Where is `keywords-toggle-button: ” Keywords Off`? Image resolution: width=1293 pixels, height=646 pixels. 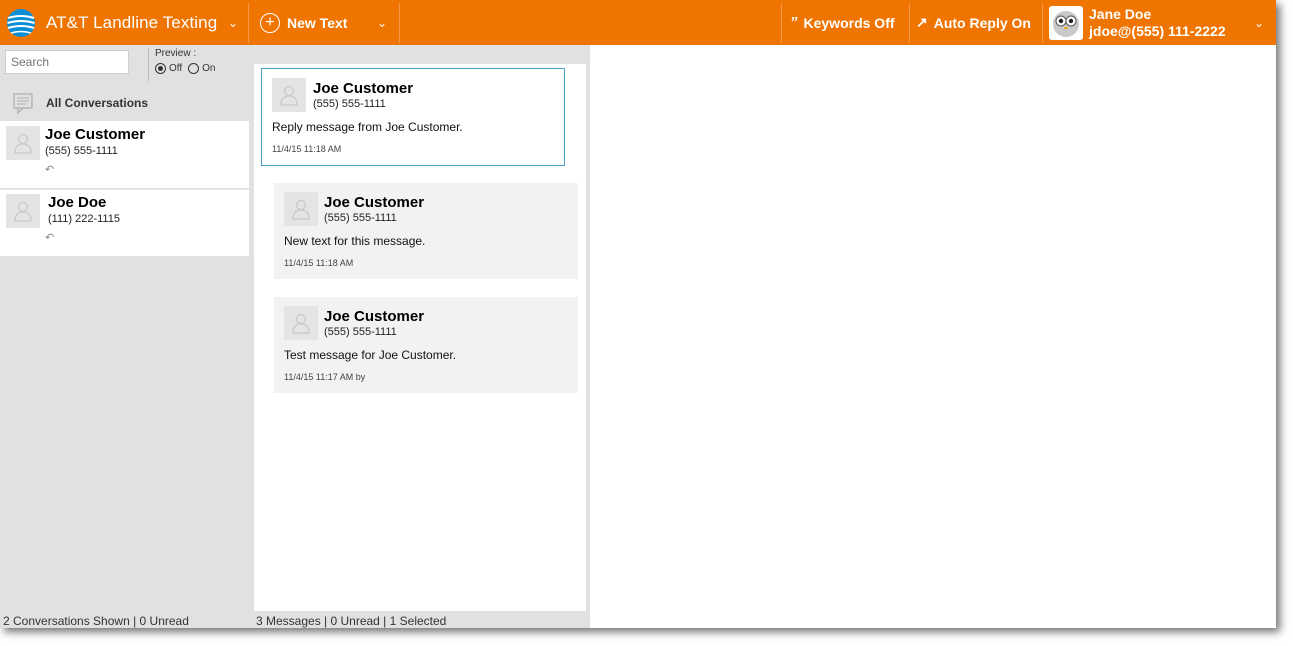 keywords-toggle-button: ” Keywords Off is located at coordinates (842, 22).